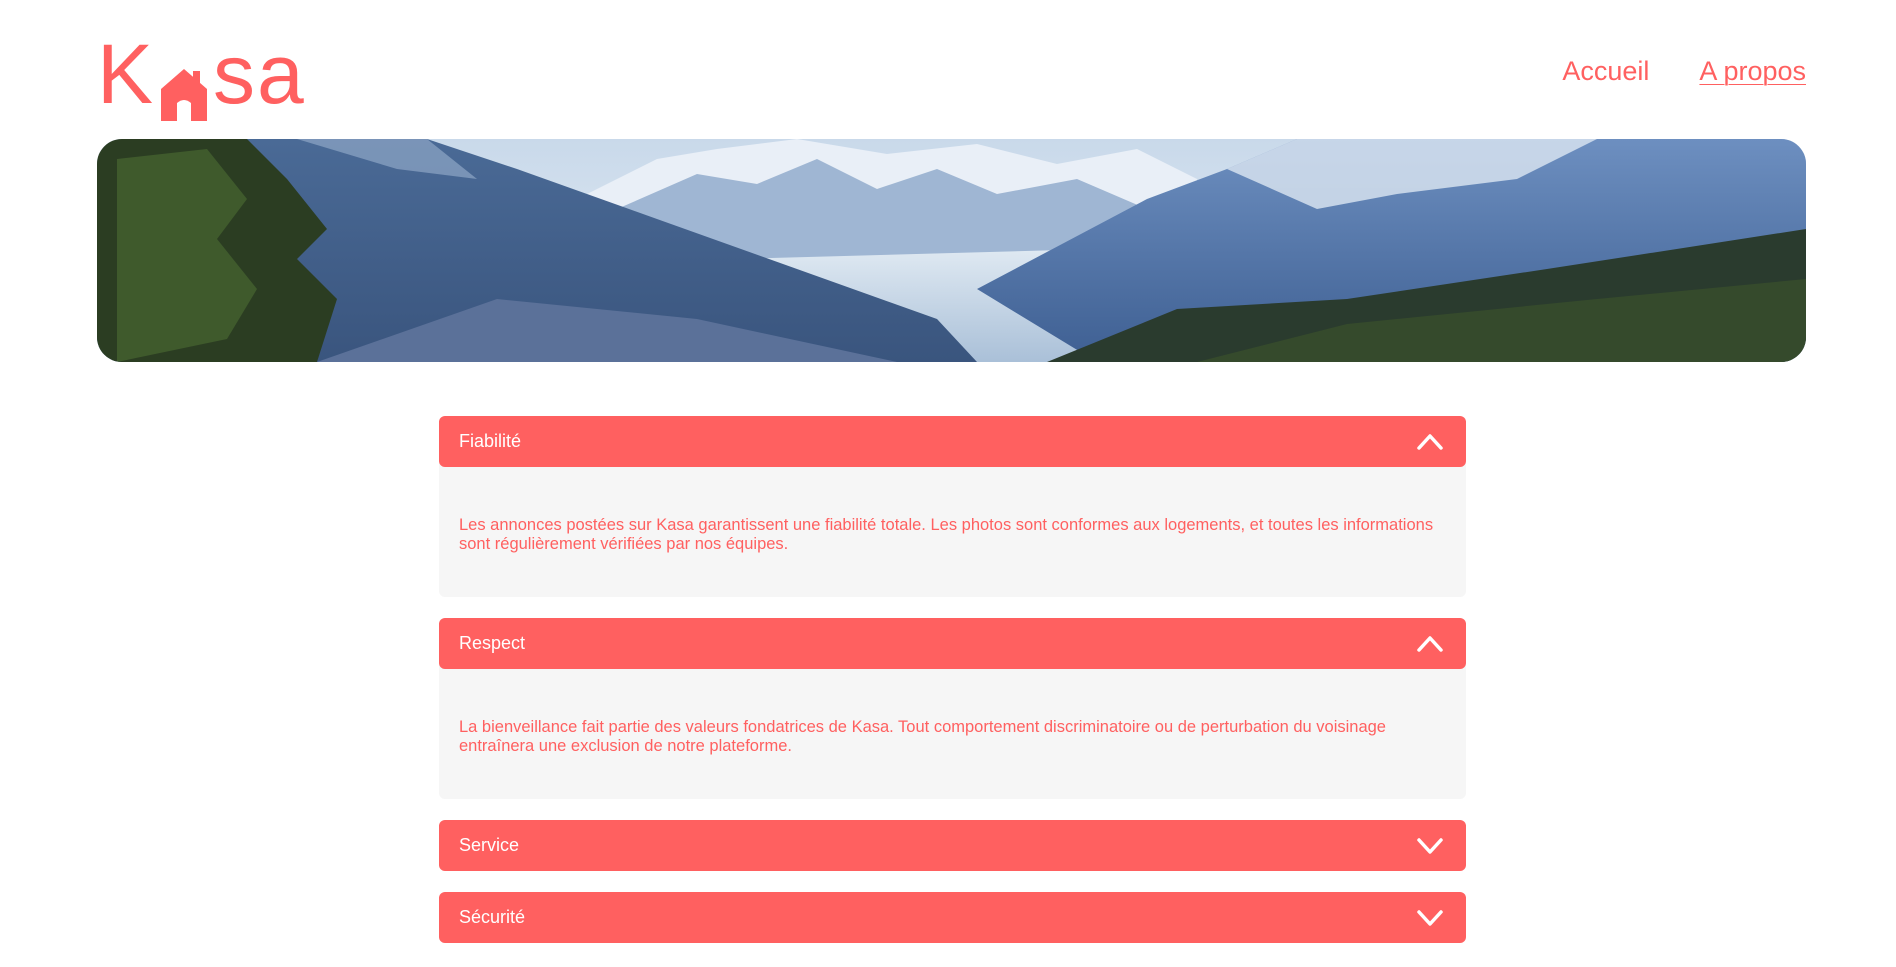  I want to click on accordion-title: Fiabilité, so click(490, 441).